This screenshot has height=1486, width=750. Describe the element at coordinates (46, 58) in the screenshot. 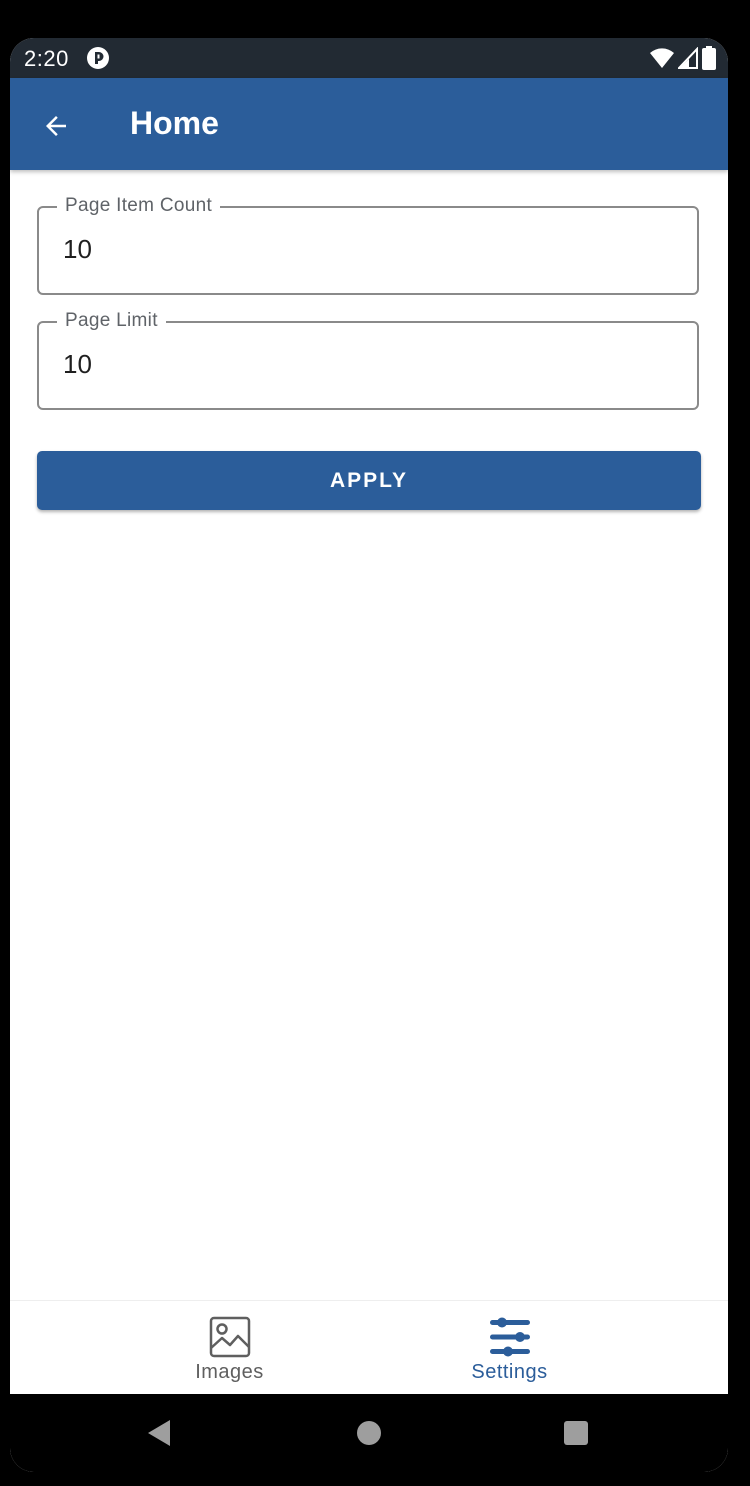

I see `status-time: 2:20` at that location.